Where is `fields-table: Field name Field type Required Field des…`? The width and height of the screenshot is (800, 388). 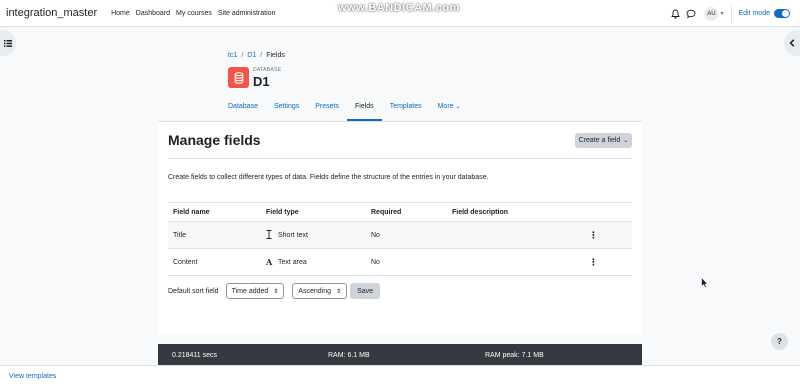
fields-table: Field name Field type Required Field des… is located at coordinates (400, 239).